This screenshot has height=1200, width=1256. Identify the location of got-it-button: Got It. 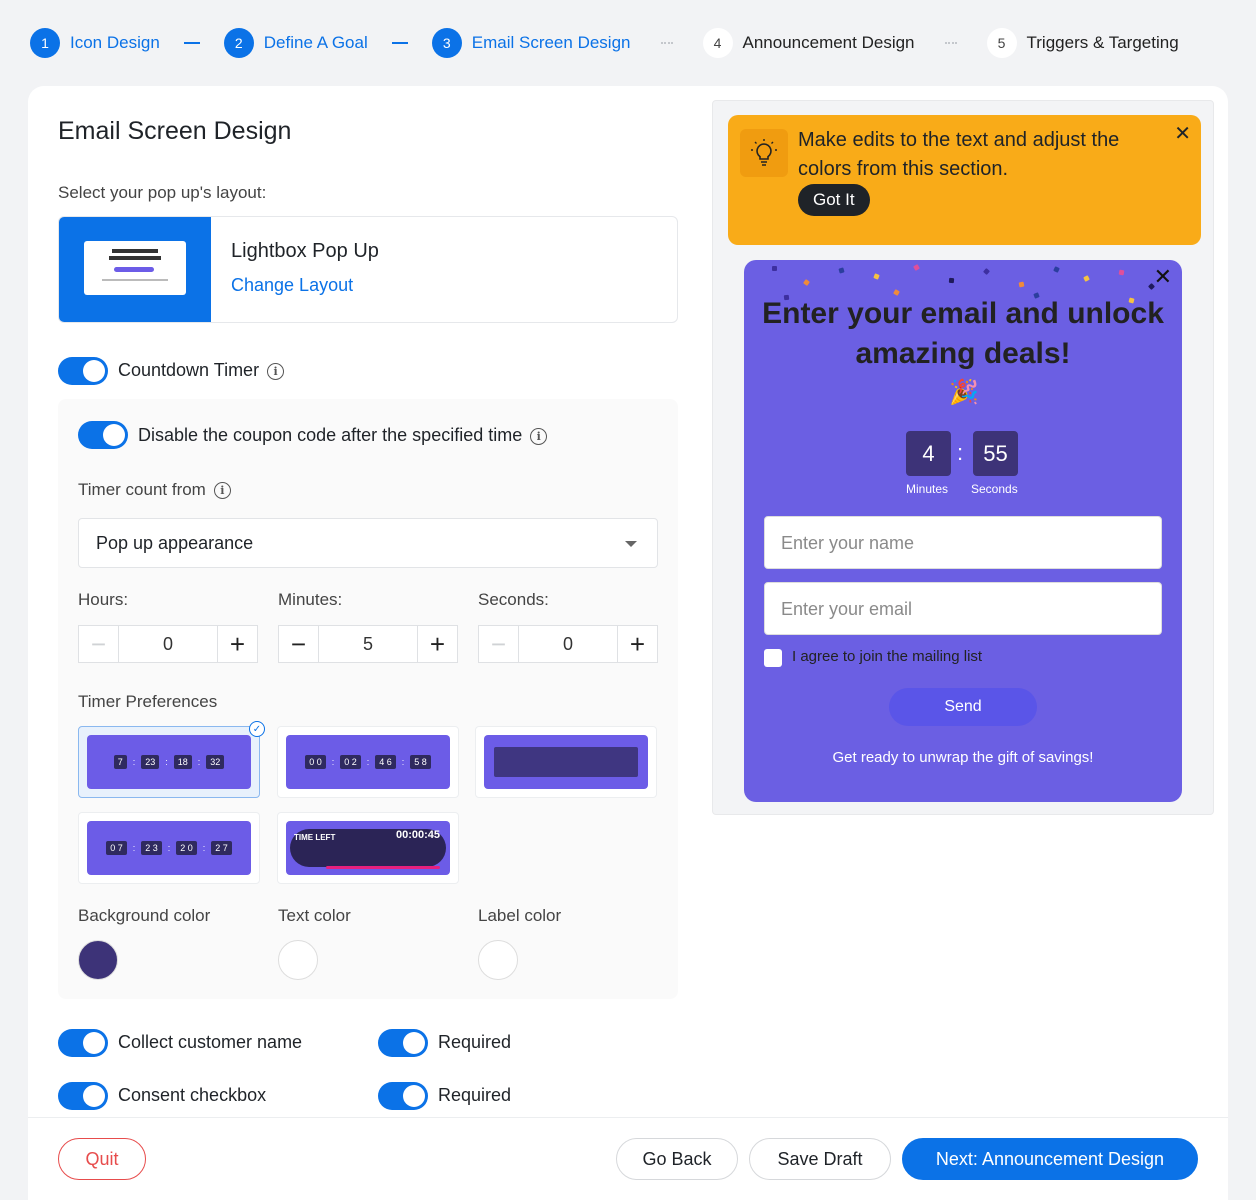
(834, 200).